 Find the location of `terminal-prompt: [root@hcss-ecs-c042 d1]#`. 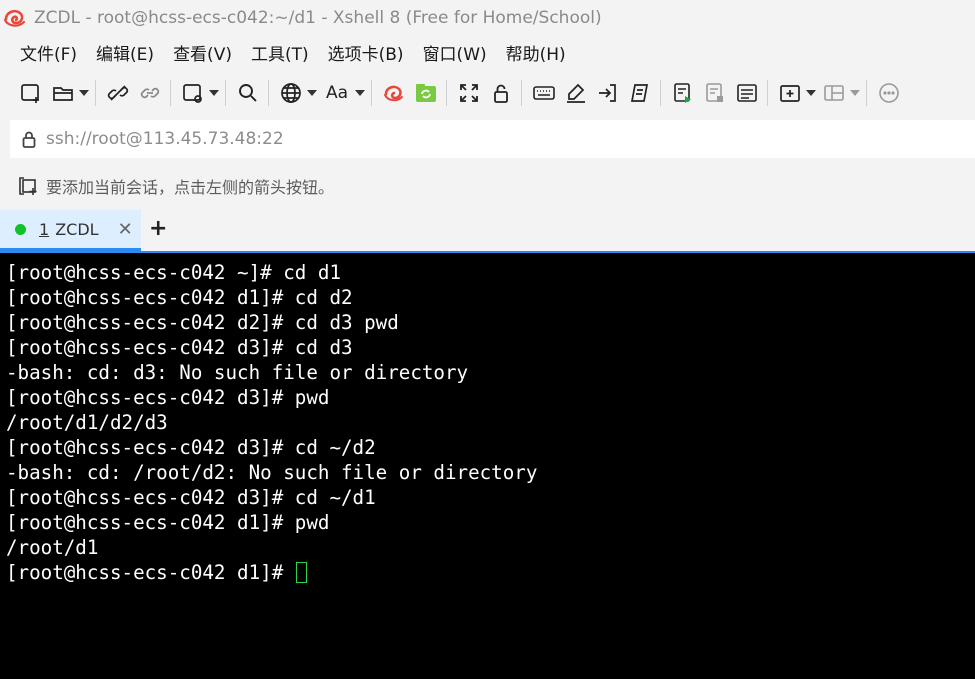

terminal-prompt: [root@hcss-ecs-c042 d1]# is located at coordinates (150, 572).